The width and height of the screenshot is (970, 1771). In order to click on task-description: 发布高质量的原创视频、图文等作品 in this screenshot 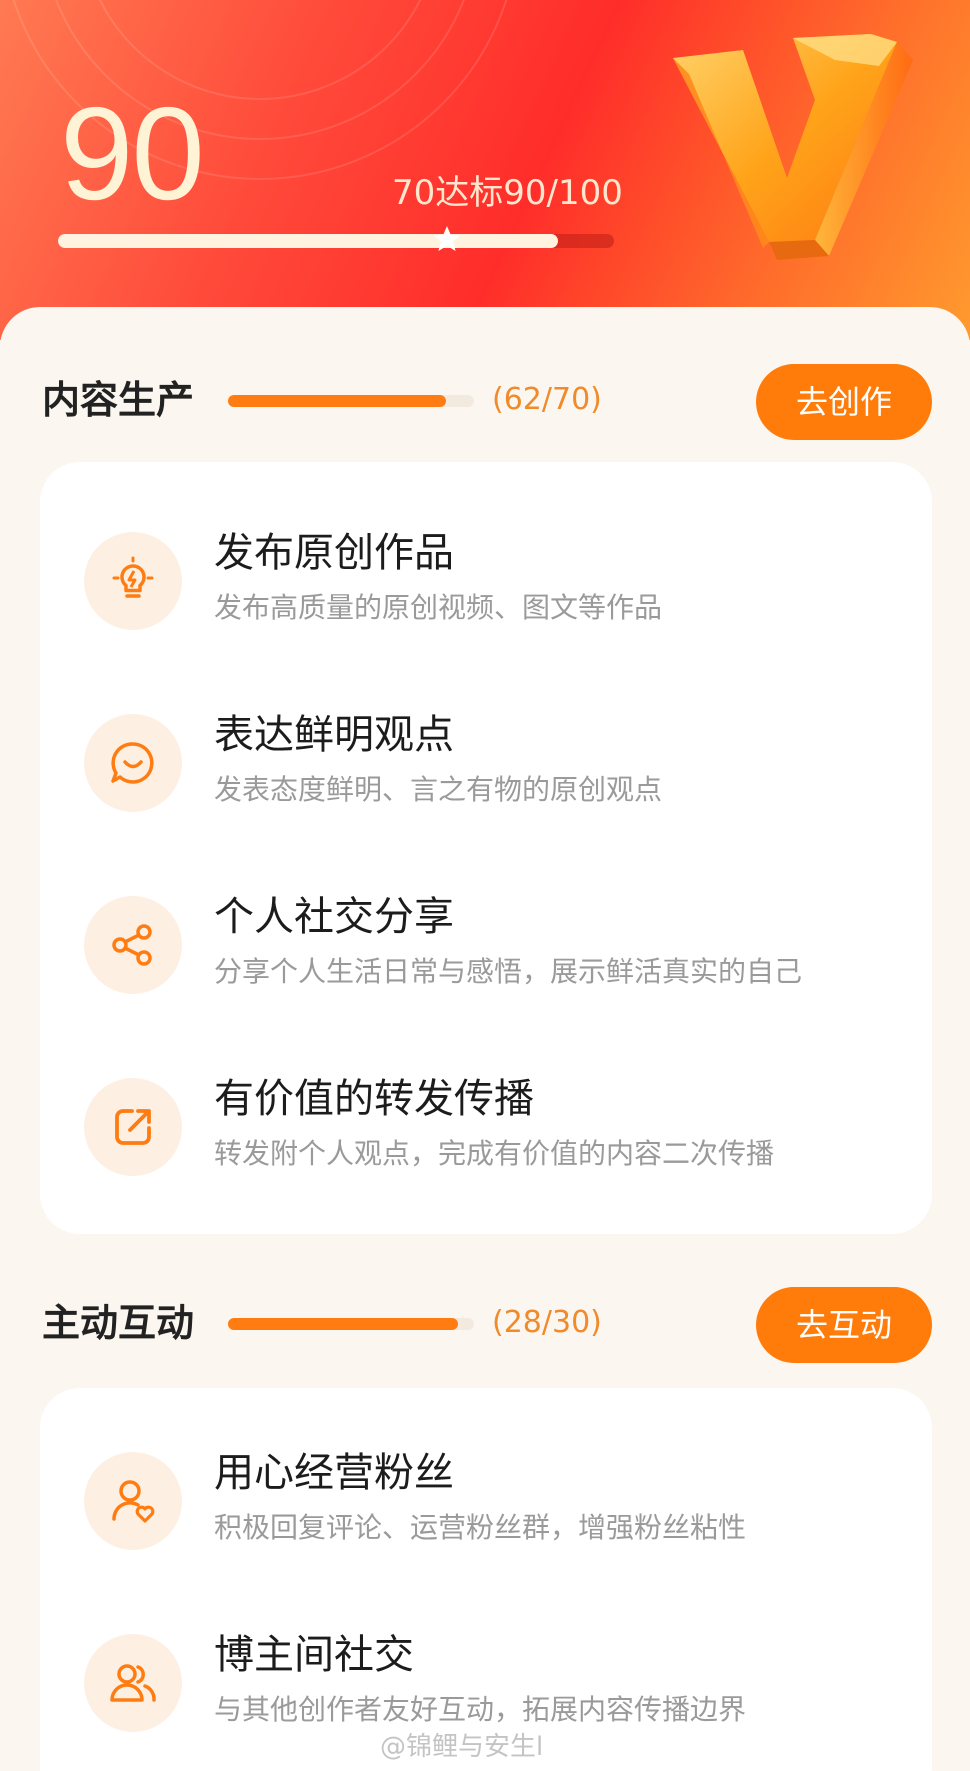, I will do `click(438, 607)`.